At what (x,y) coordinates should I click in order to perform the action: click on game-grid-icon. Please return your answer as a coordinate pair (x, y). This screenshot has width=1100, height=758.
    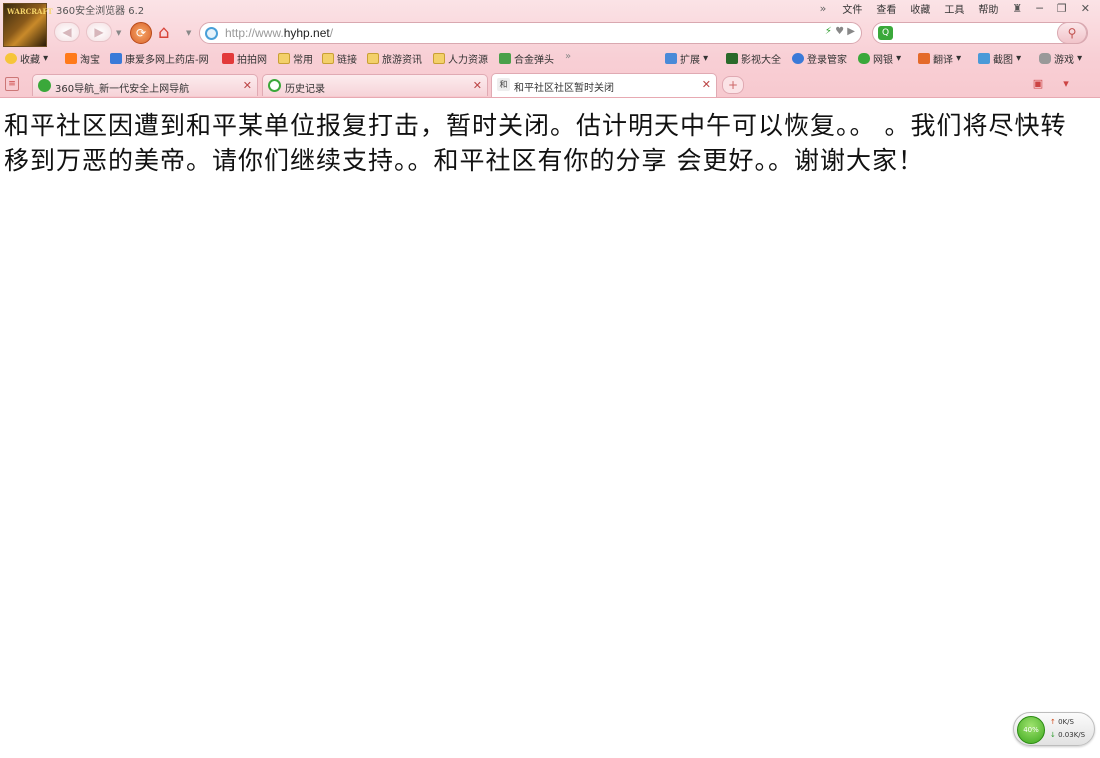
    Looking at the image, I should click on (505, 58).